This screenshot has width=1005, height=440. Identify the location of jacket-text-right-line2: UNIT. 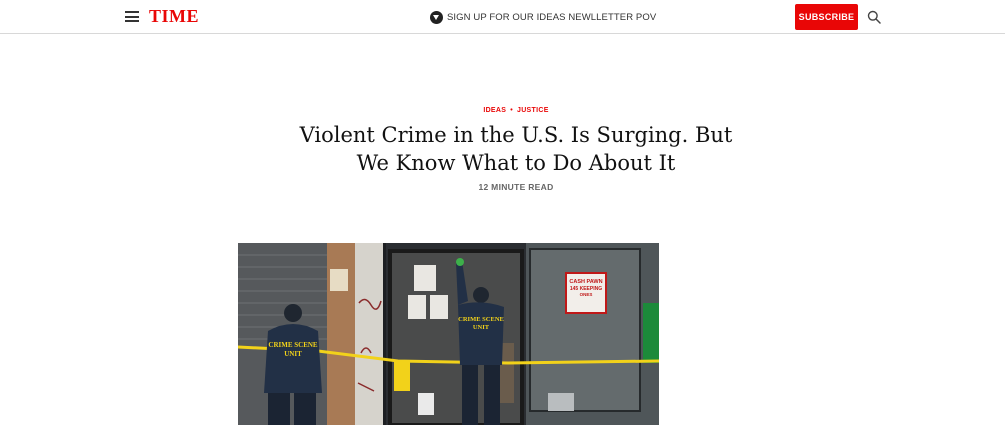
(481, 327).